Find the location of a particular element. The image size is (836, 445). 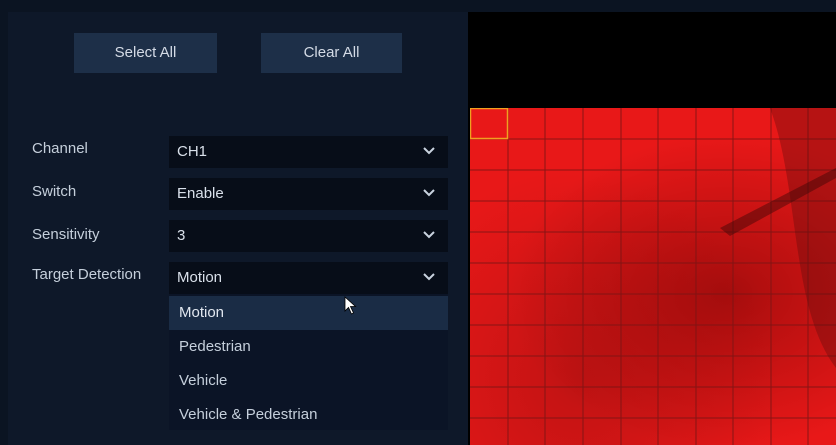

dropdown-option-motion: Motion is located at coordinates (308, 313).